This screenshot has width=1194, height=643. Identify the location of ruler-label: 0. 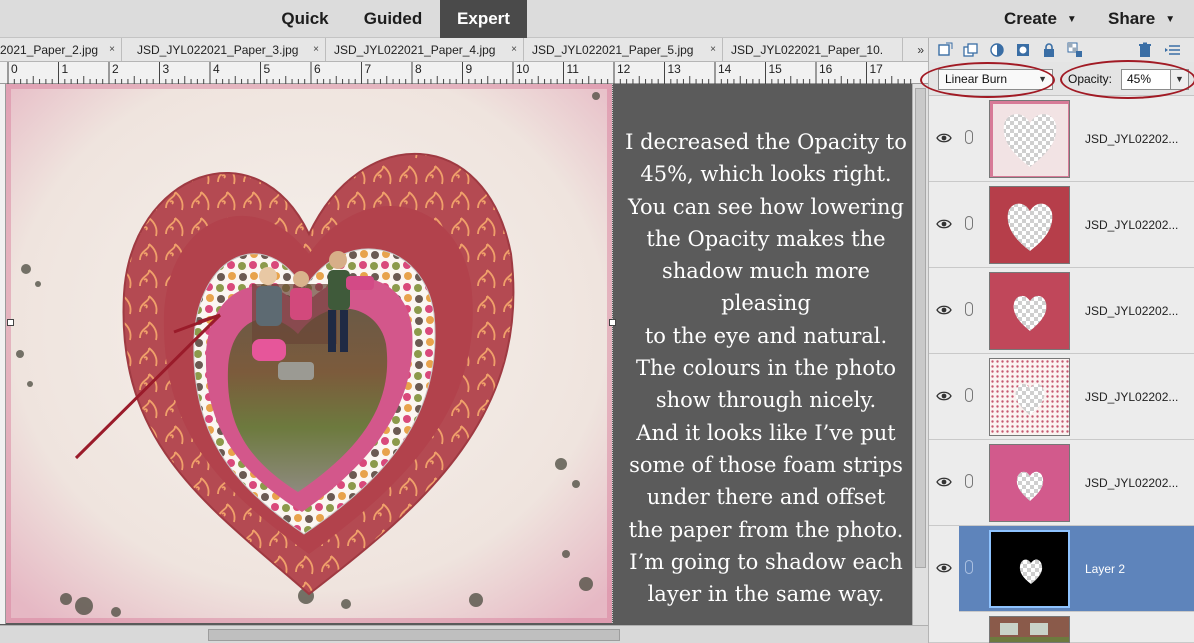
(14, 69).